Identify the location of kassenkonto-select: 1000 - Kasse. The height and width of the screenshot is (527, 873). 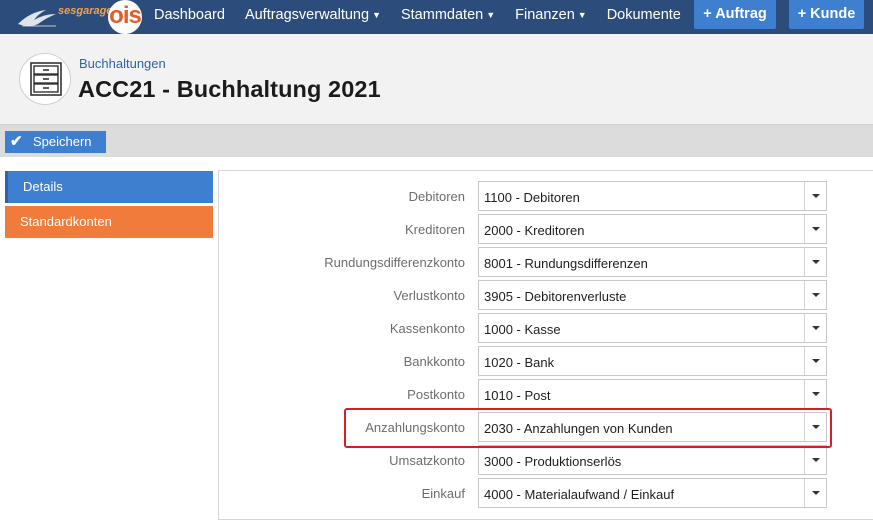
(652, 328).